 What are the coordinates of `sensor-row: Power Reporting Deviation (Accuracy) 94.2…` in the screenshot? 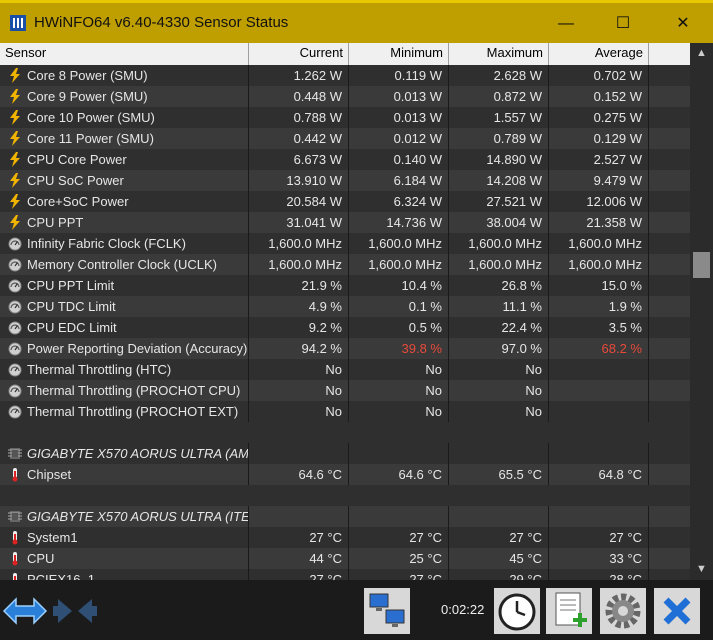 It's located at (345, 348).